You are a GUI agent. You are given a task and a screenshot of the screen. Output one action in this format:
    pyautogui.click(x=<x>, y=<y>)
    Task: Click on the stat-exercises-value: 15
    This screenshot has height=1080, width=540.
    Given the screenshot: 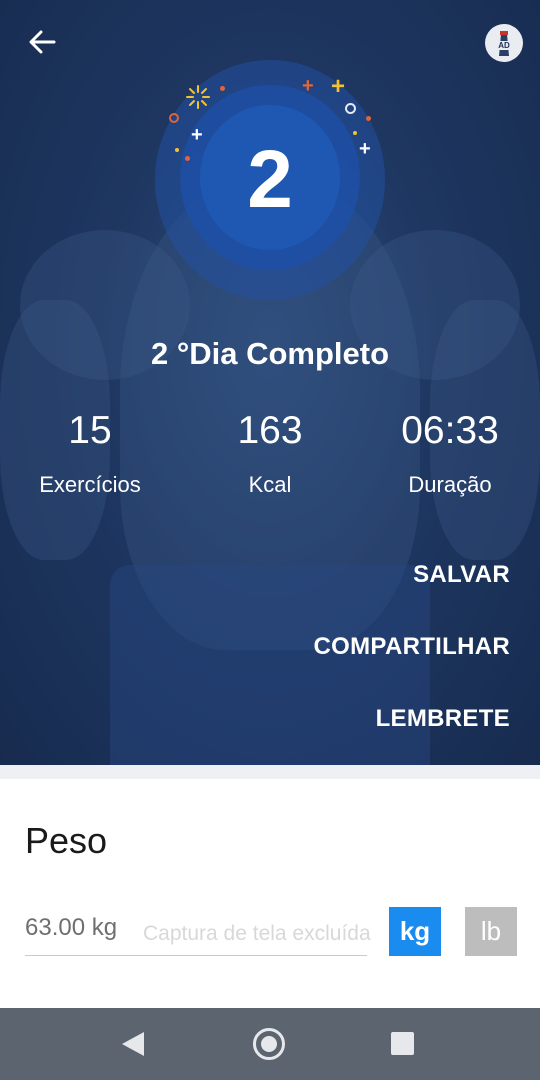 What is the action you would take?
    pyautogui.click(x=90, y=430)
    